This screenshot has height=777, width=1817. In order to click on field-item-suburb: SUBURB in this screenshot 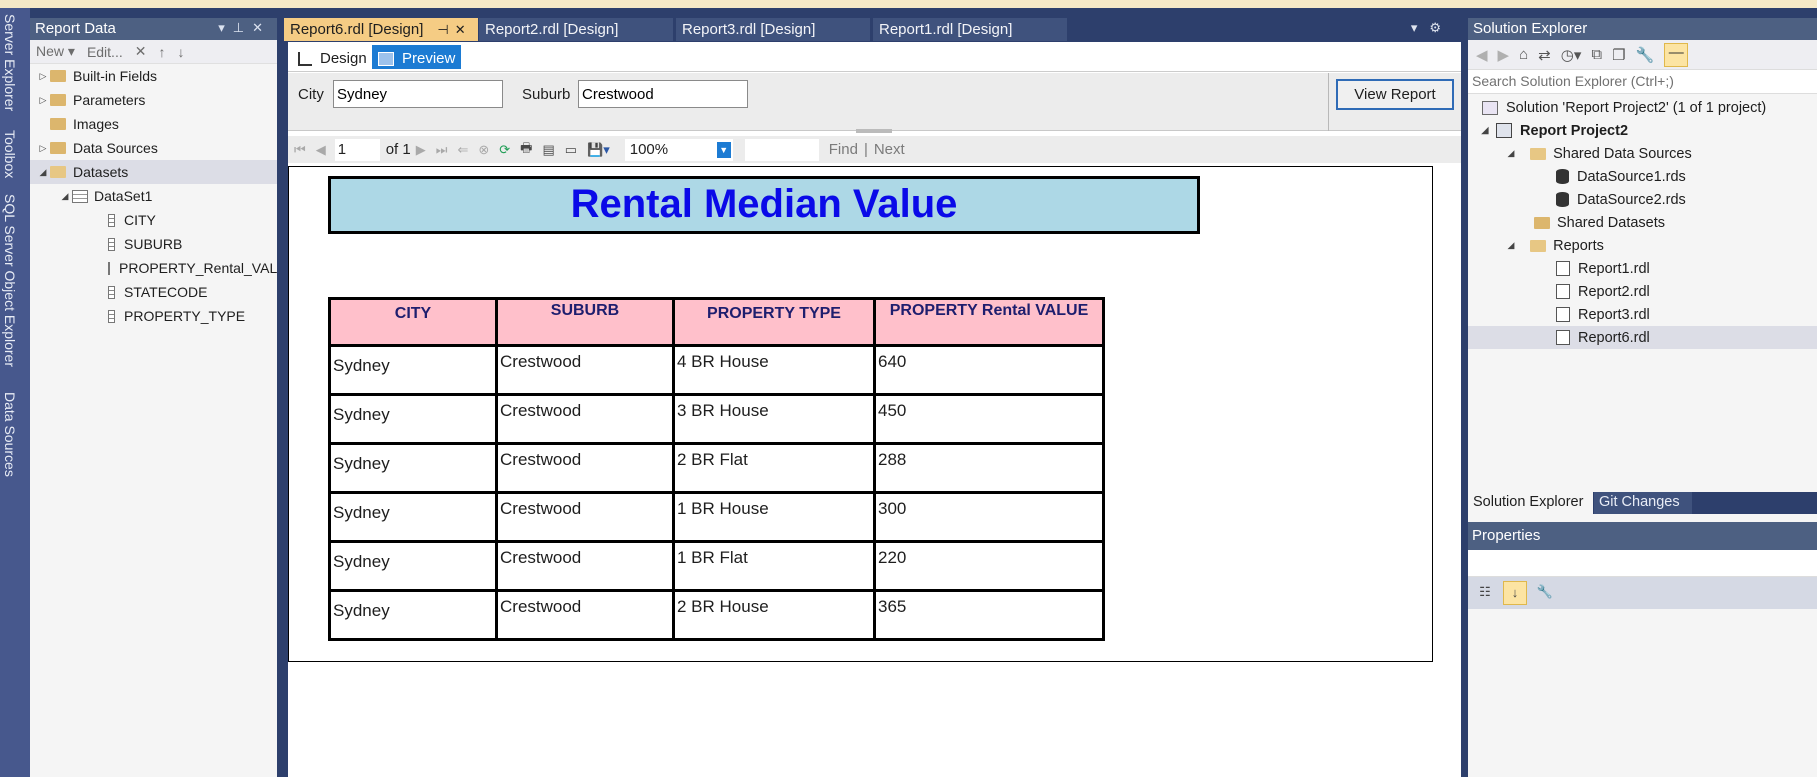, I will do `click(153, 244)`.